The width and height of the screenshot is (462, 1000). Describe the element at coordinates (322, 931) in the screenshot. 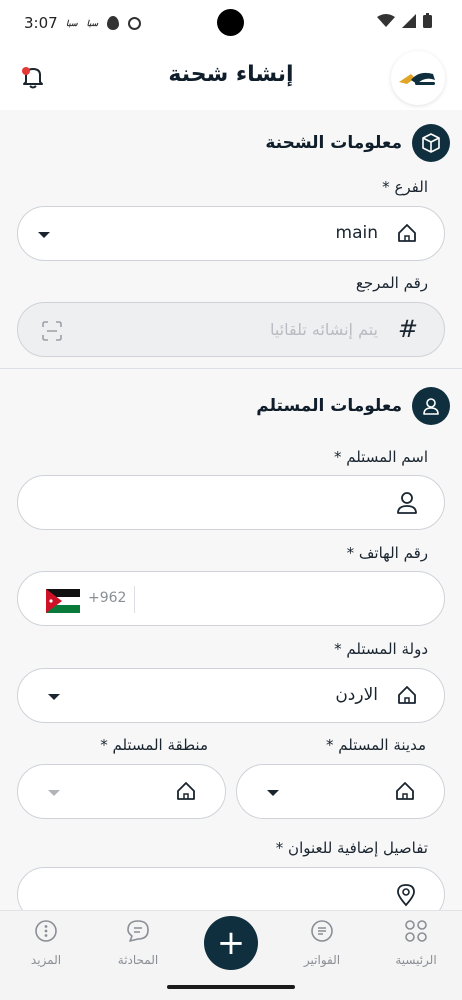

I see `invoice-icon` at that location.